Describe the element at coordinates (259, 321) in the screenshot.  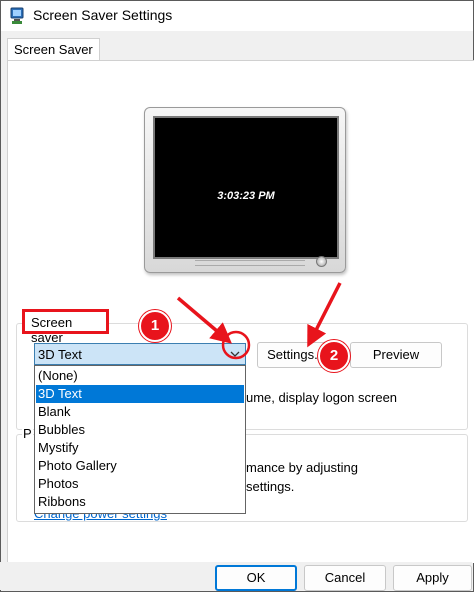
I see `annotation-overlay` at that location.